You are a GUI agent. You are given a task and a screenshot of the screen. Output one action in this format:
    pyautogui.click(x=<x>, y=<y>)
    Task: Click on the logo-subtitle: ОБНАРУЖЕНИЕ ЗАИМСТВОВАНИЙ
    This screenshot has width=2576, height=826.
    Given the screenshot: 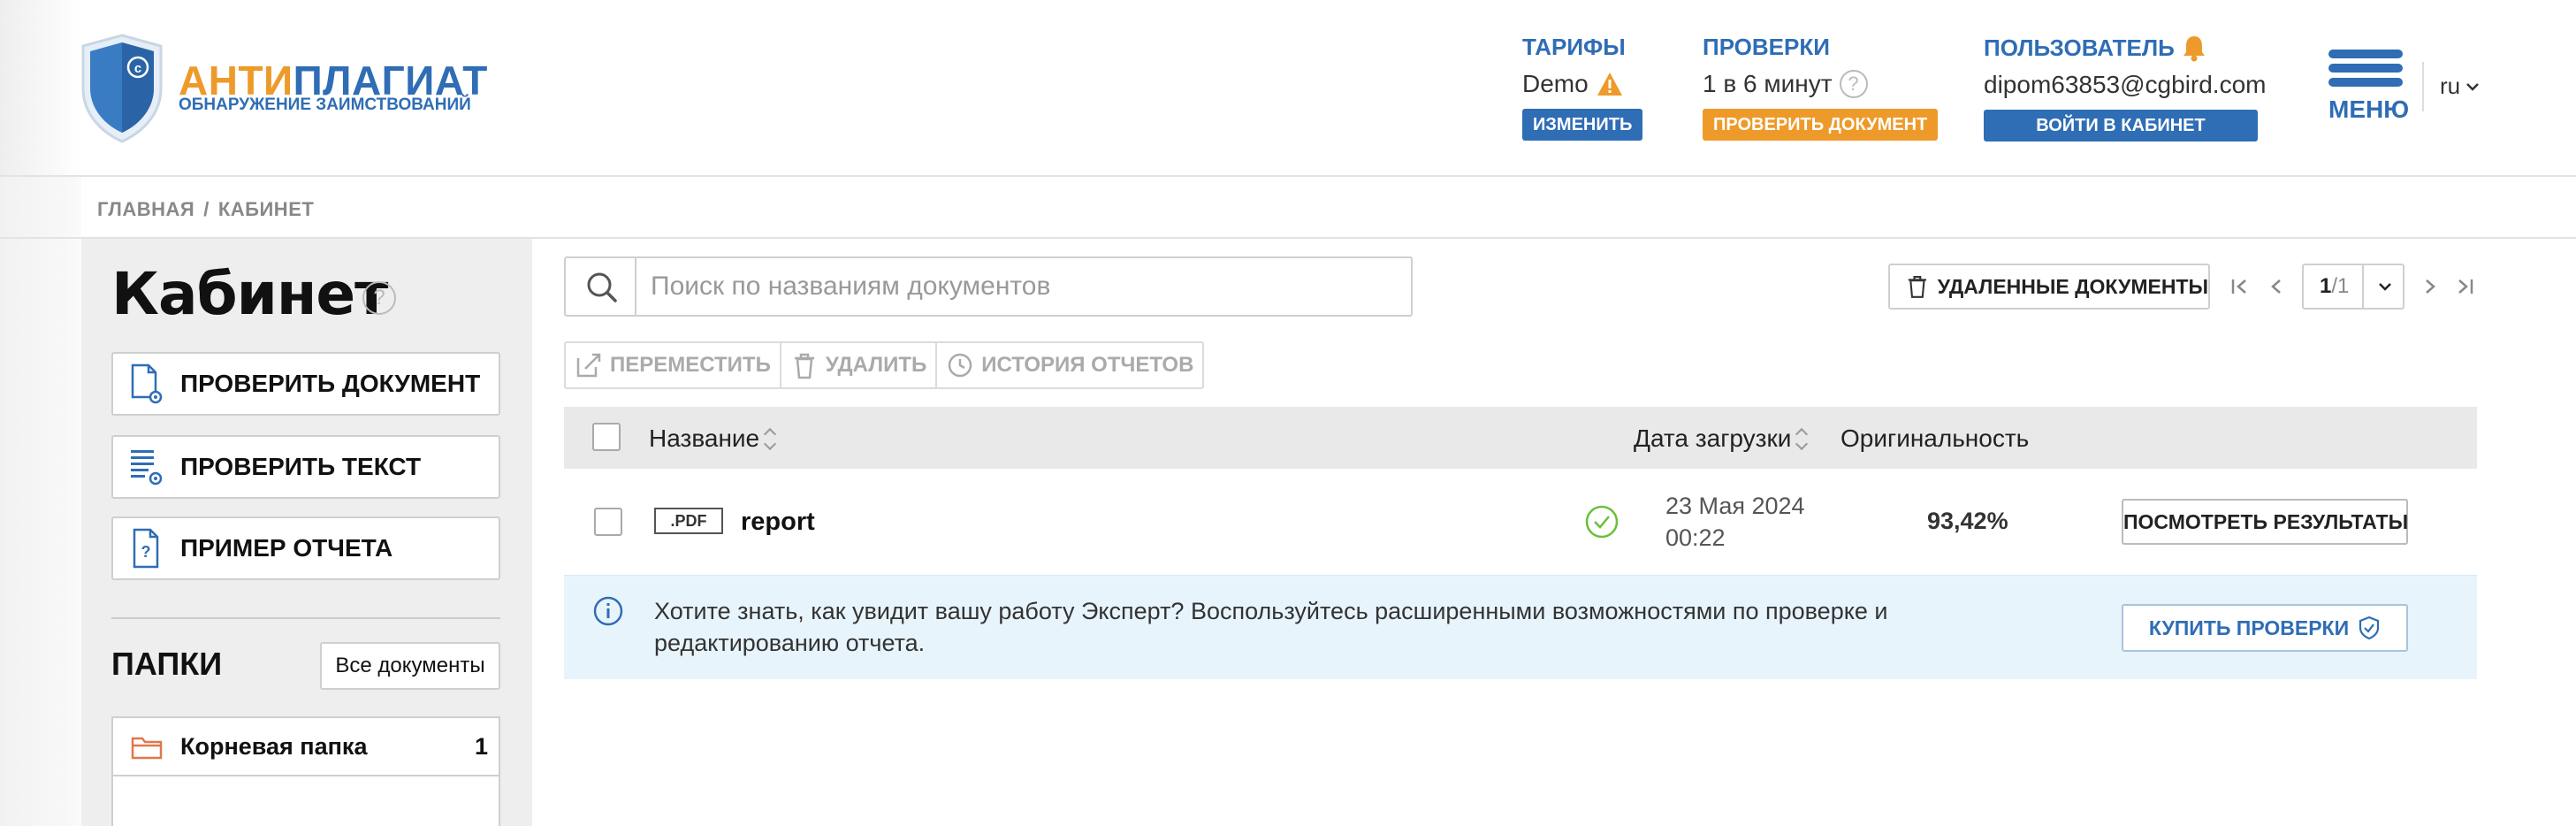 What is the action you would take?
    pyautogui.click(x=325, y=105)
    